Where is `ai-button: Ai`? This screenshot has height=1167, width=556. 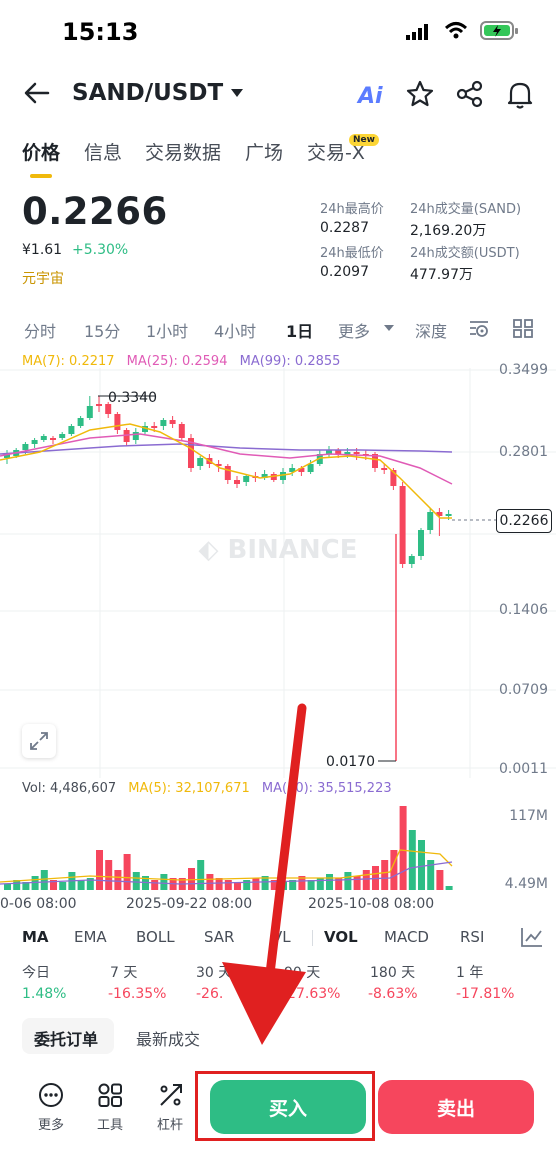 ai-button: Ai is located at coordinates (370, 96).